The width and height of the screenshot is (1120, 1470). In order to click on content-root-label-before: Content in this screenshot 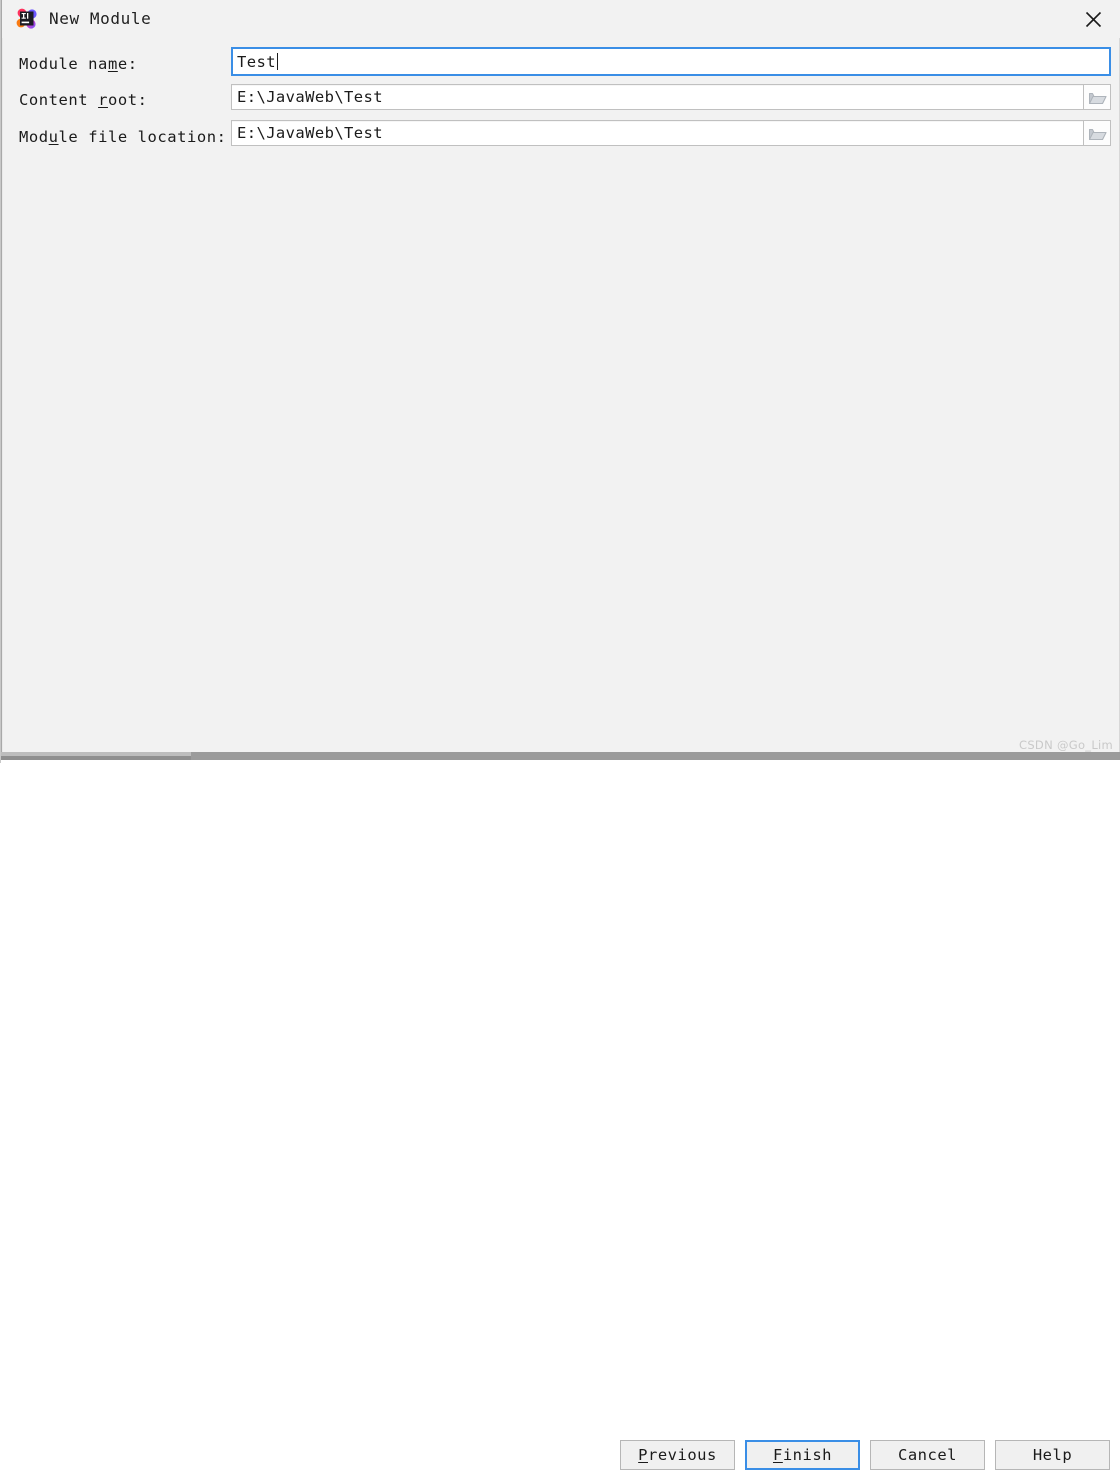, I will do `click(59, 100)`.